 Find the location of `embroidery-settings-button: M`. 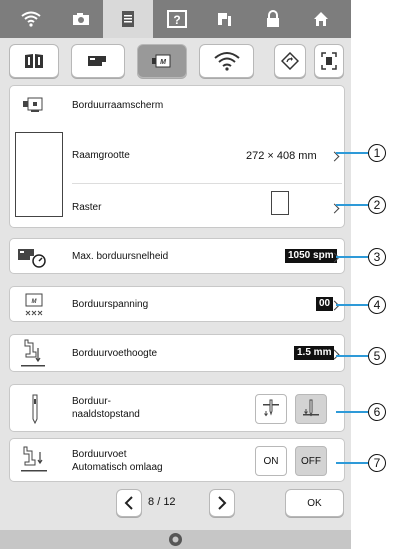

embroidery-settings-button: M is located at coordinates (162, 61).